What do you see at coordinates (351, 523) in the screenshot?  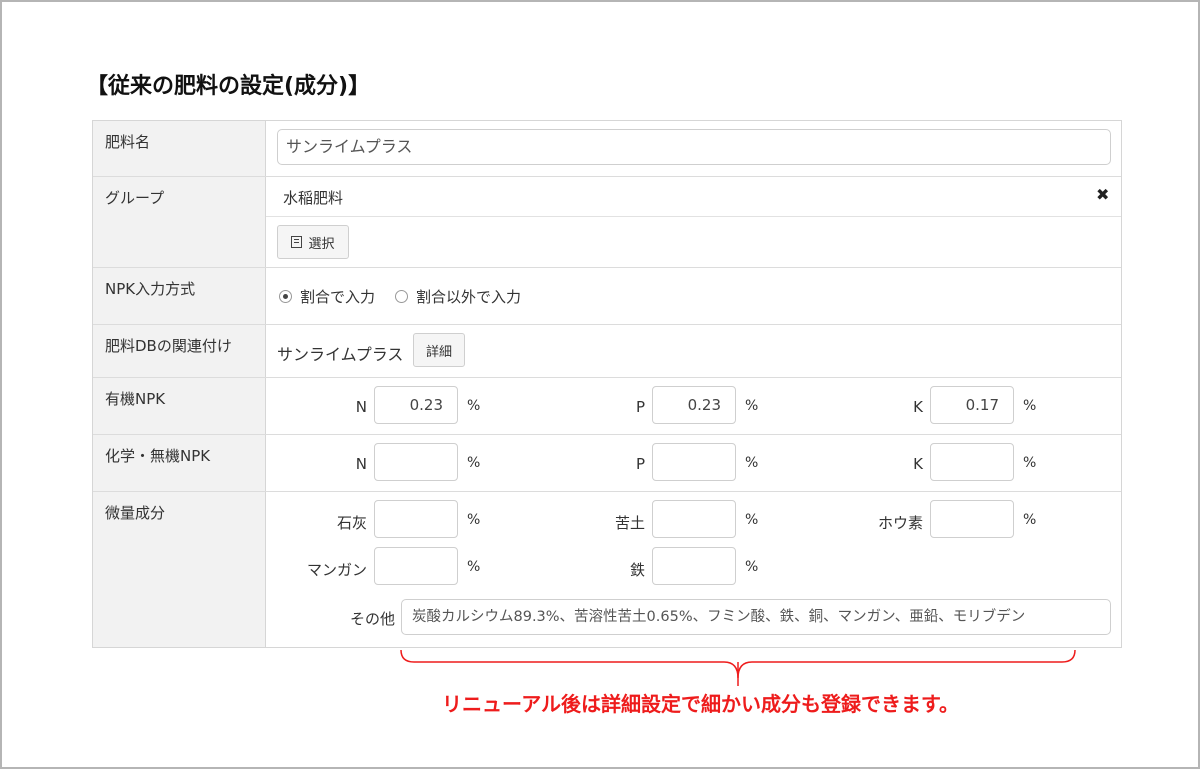 I see `lime-label: 石灰` at bounding box center [351, 523].